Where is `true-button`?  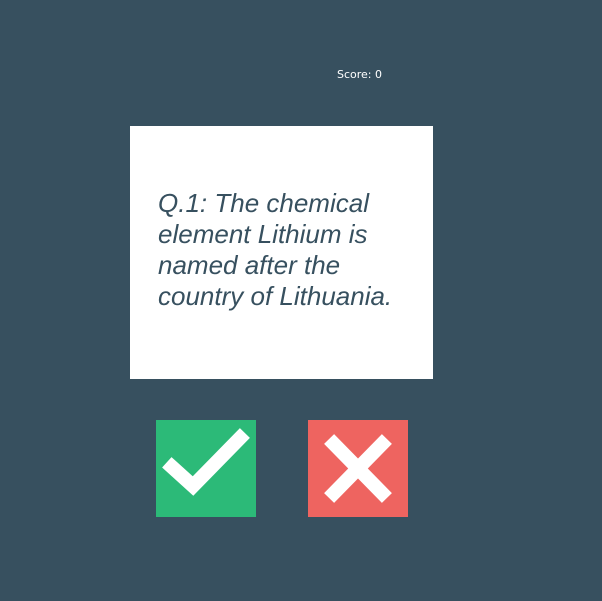 true-button is located at coordinates (206, 468).